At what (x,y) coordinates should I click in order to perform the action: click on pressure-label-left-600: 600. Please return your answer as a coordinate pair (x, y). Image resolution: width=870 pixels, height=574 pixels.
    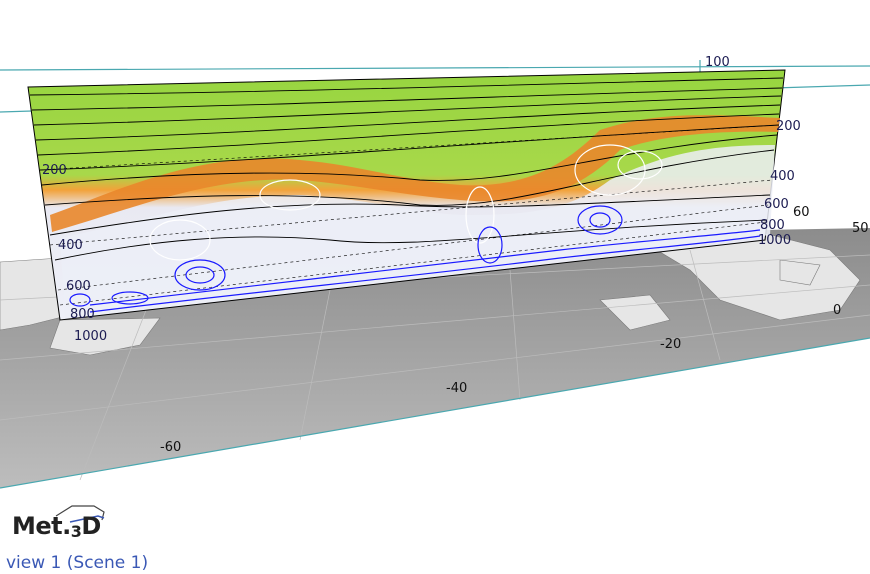
    Looking at the image, I should click on (78, 286).